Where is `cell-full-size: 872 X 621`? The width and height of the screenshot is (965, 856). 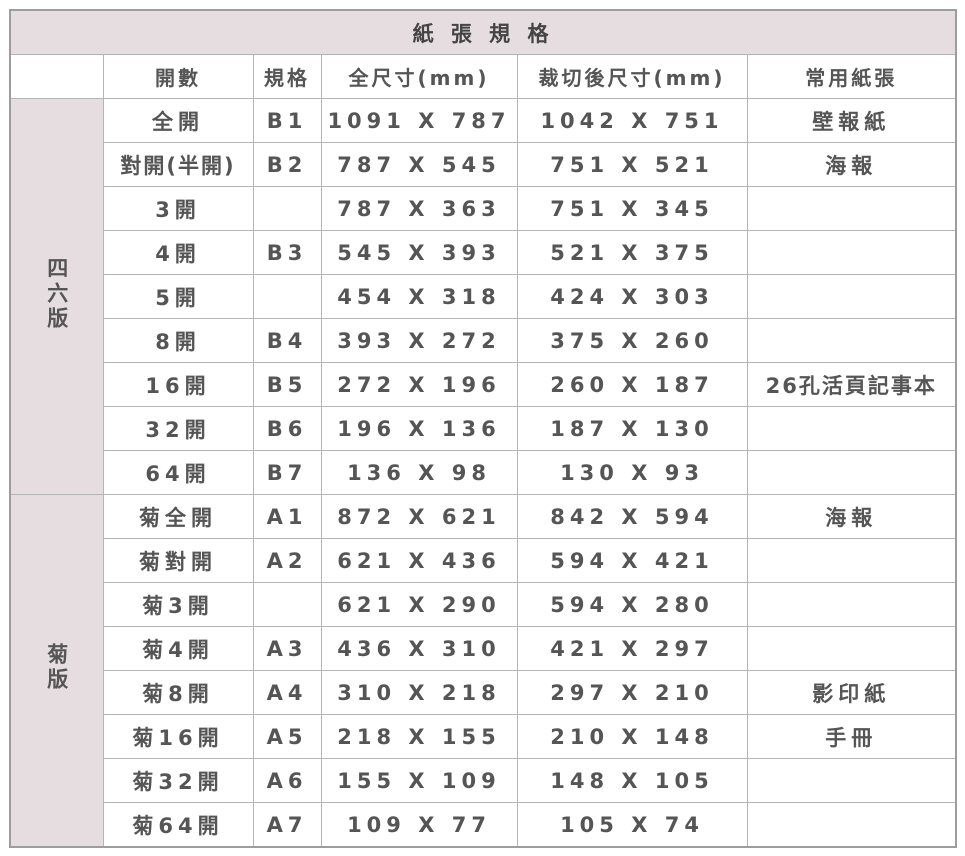 cell-full-size: 872 X 621 is located at coordinates (419, 516).